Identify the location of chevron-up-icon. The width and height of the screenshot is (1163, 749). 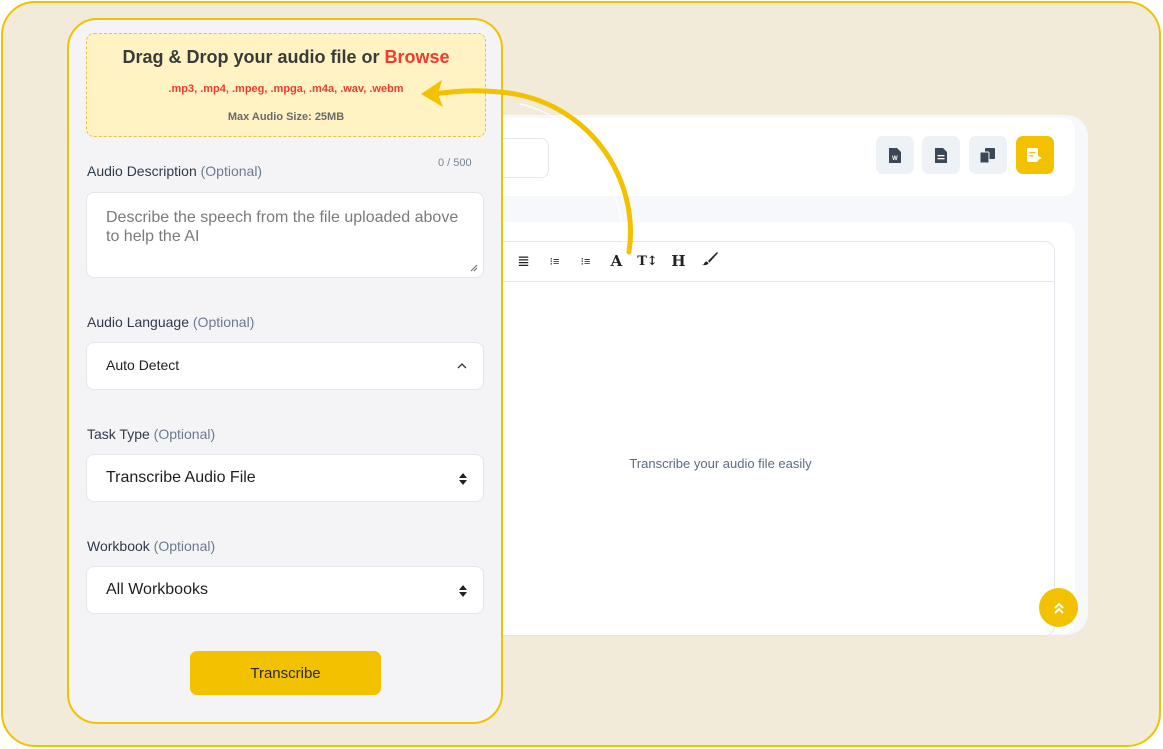
(462, 366).